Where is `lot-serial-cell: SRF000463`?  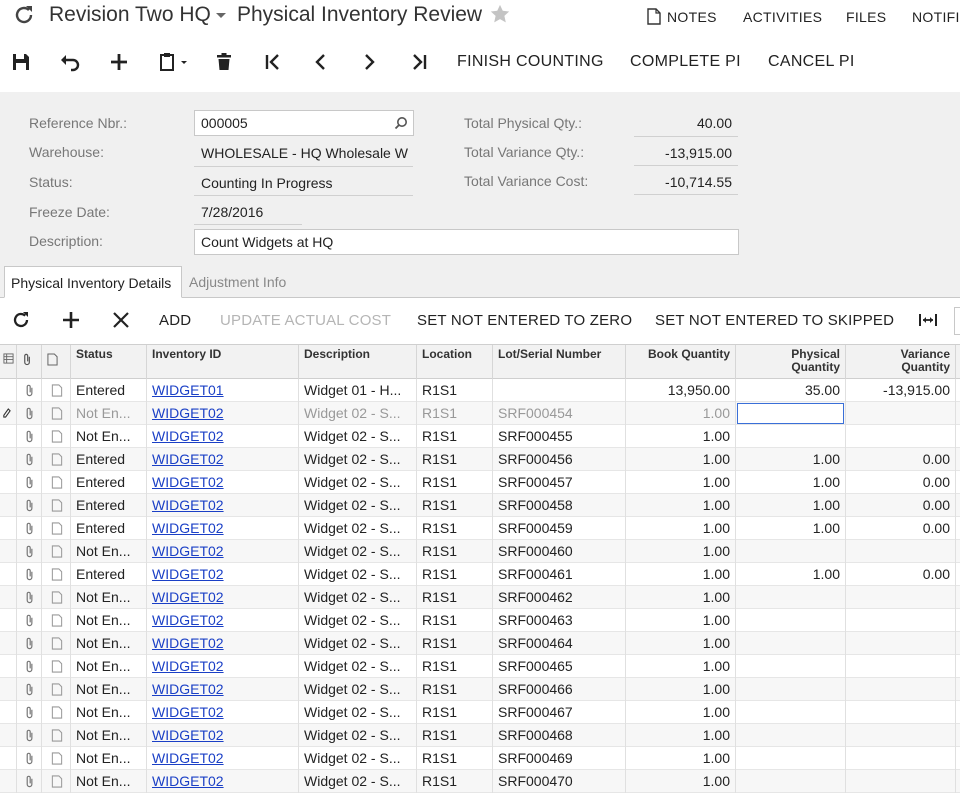 lot-serial-cell: SRF000463 is located at coordinates (559, 620).